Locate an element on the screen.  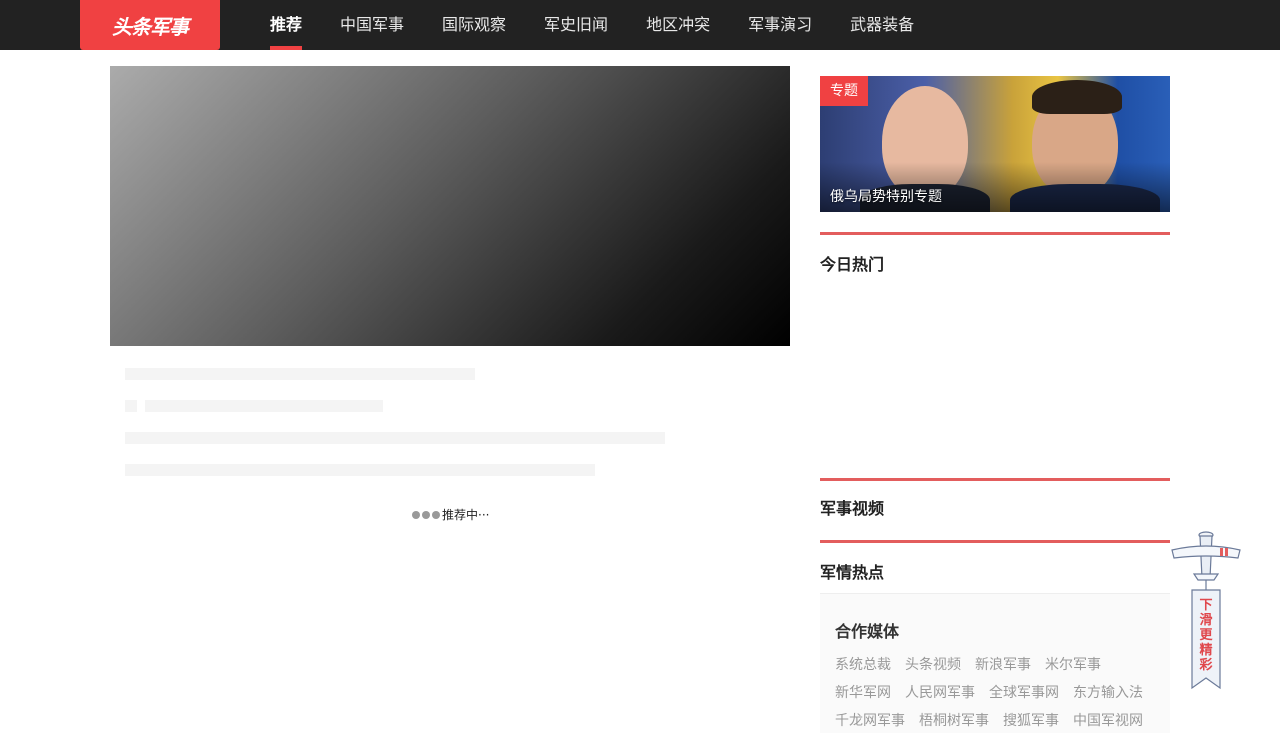
section-title-military-video: 军事视频 is located at coordinates (852, 508).